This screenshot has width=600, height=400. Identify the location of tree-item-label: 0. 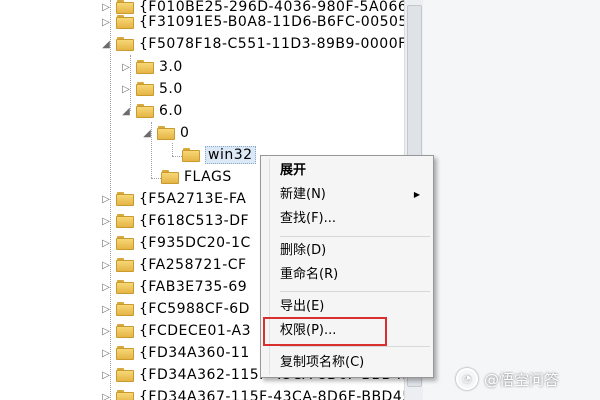
(185, 133).